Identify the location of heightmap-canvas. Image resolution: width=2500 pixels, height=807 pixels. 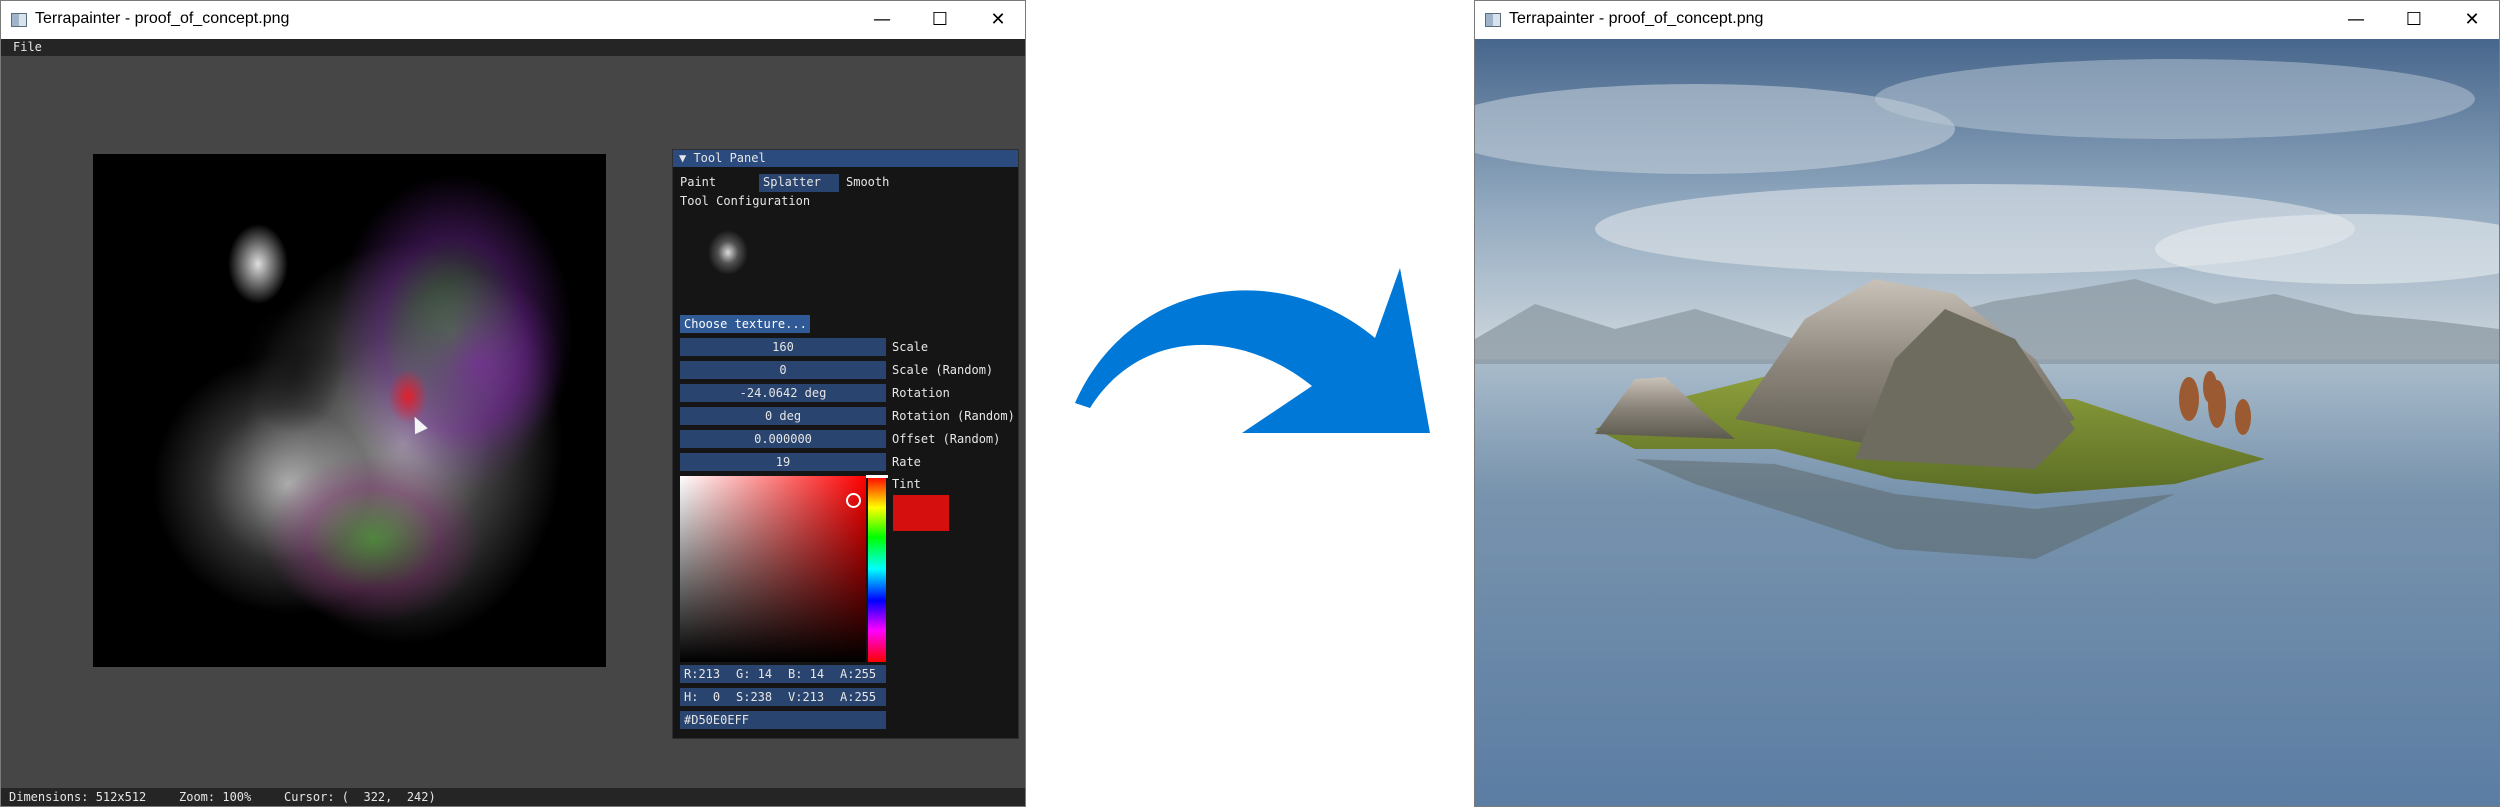
(349, 410).